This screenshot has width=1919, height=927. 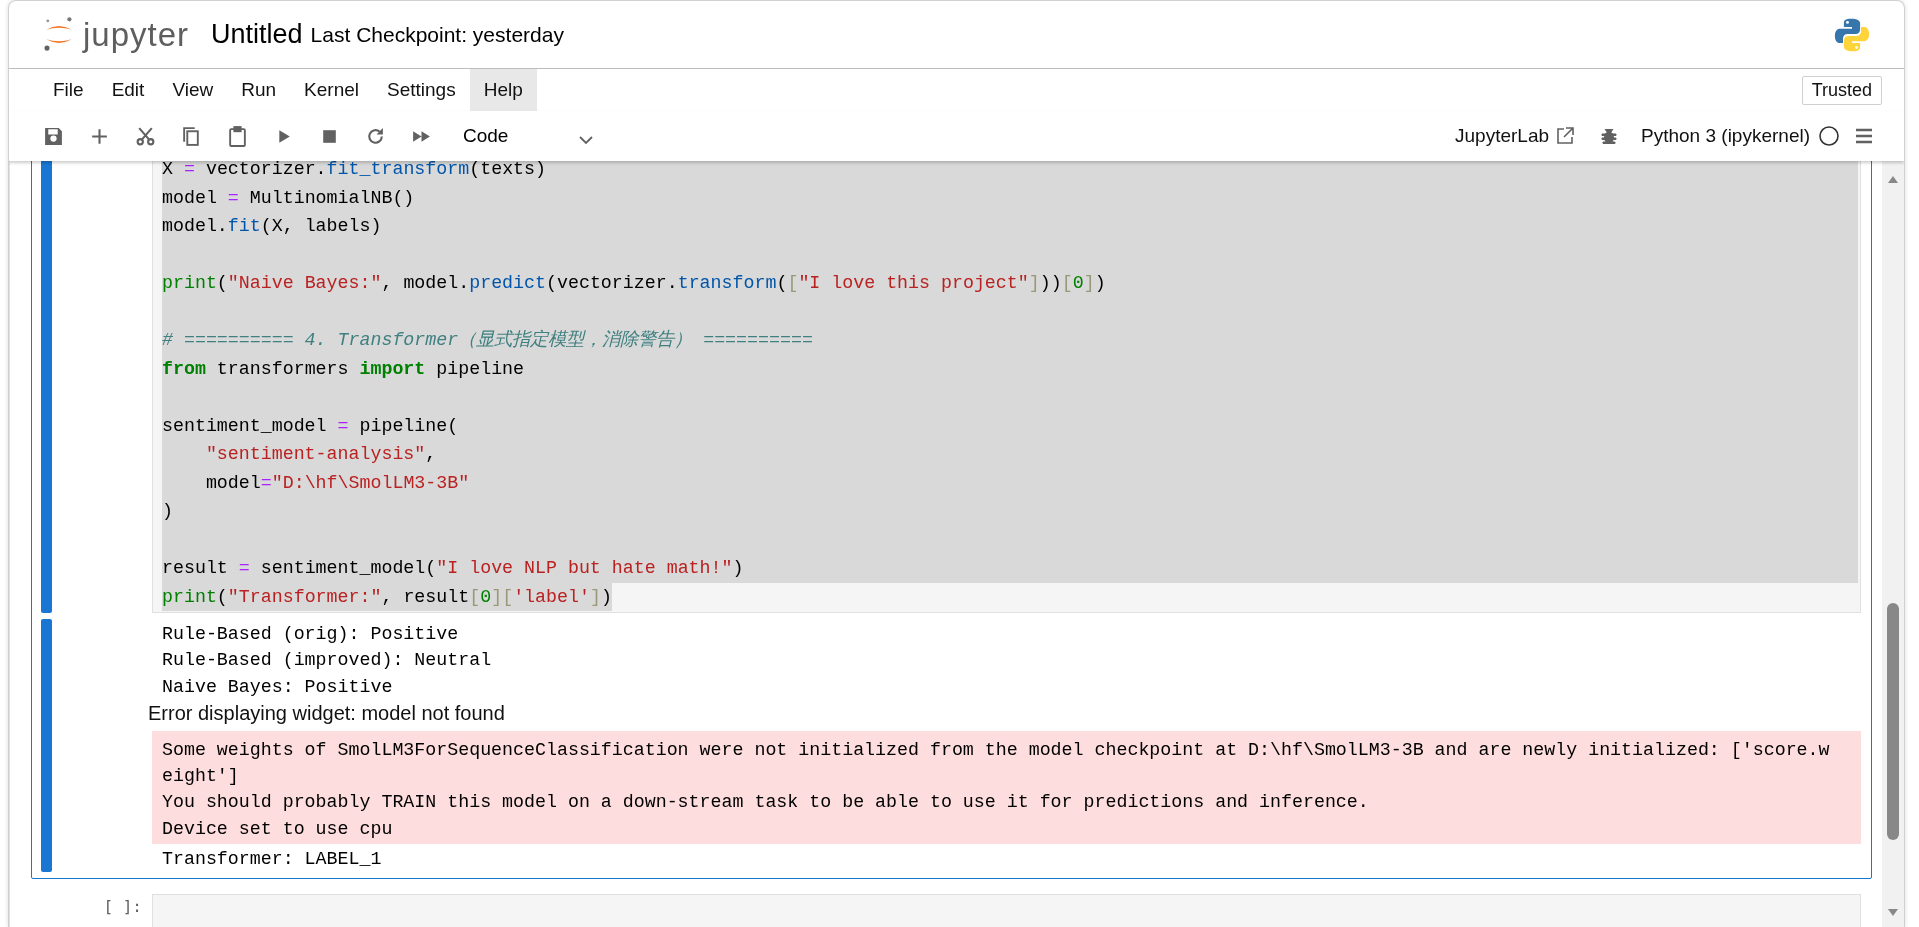 What do you see at coordinates (528, 136) in the screenshot?
I see `cell-type-dropdown: Code` at bounding box center [528, 136].